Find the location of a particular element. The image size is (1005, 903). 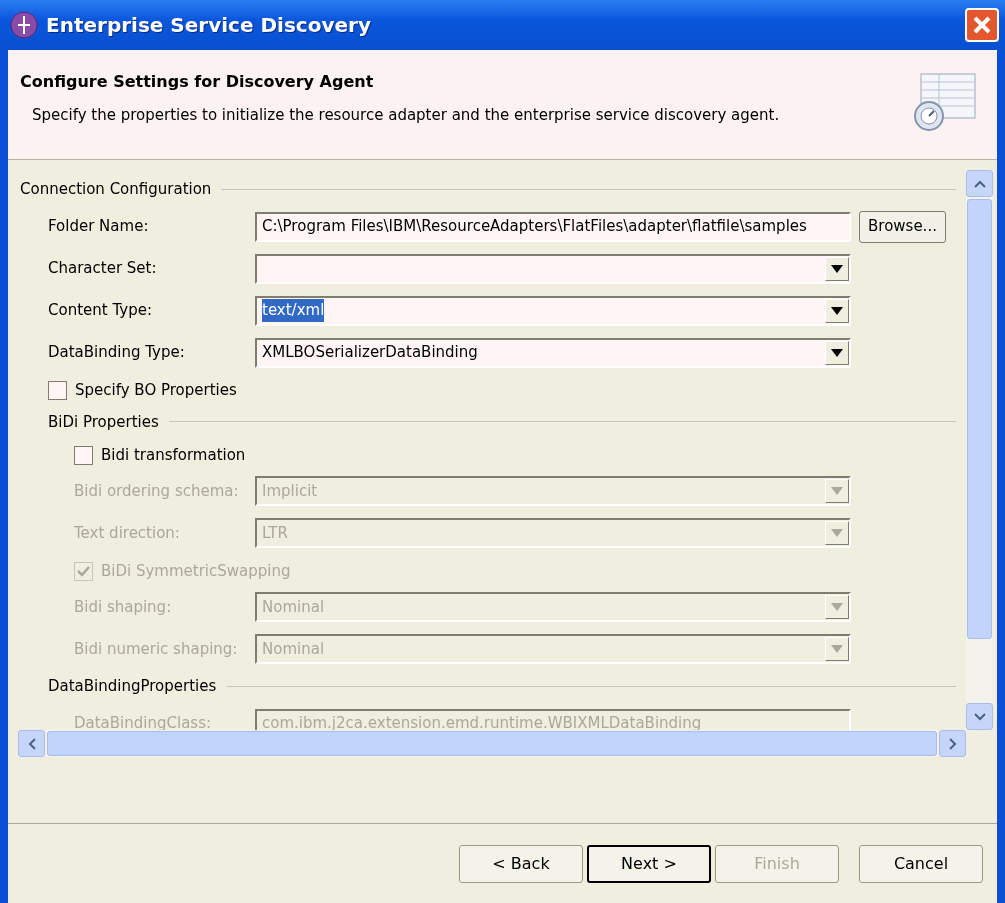

dropdown-field is located at coordinates (553, 268).